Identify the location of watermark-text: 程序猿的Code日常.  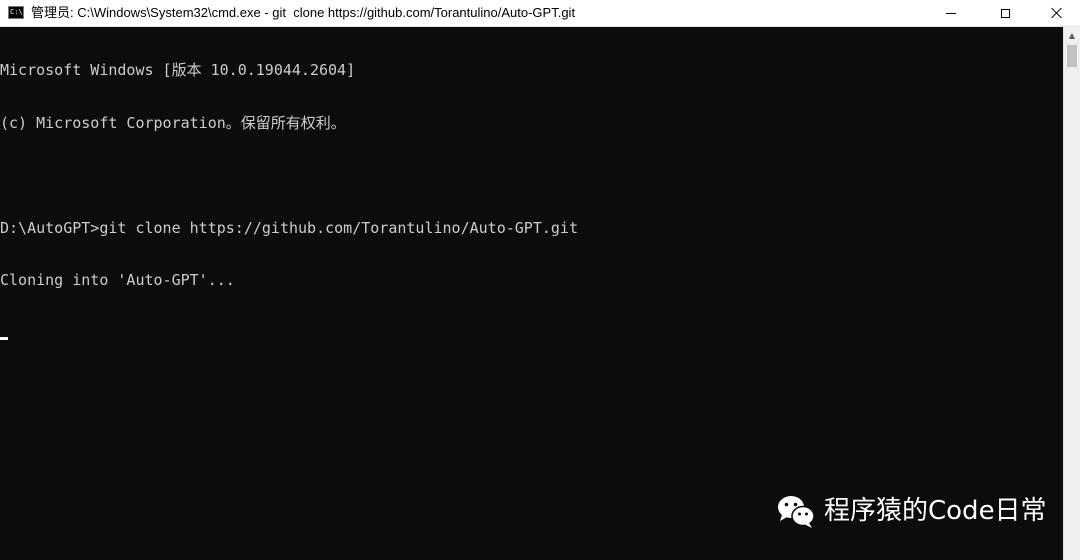
(935, 511).